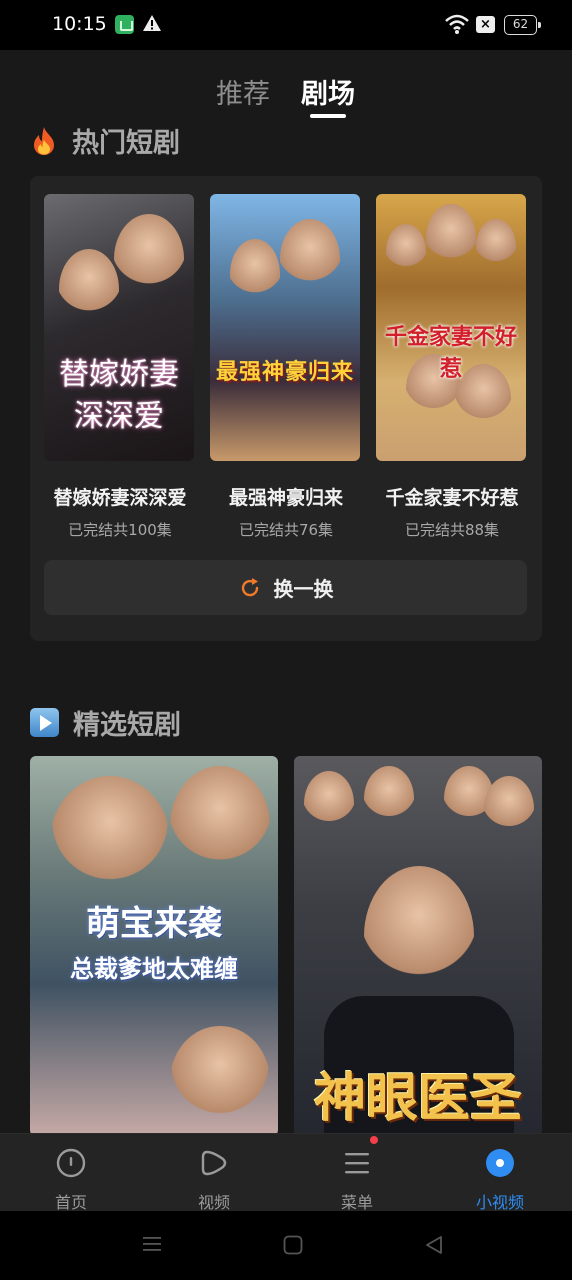  What do you see at coordinates (44, 140) in the screenshot?
I see `fire-icon` at bounding box center [44, 140].